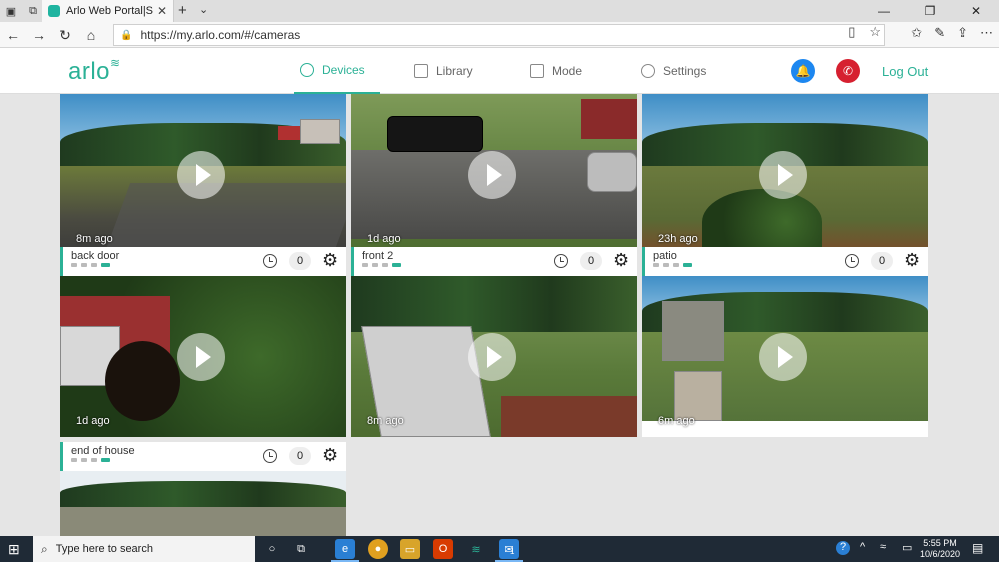 This screenshot has width=999, height=562. What do you see at coordinates (512, 551) in the screenshot?
I see `mail-badge: 1` at bounding box center [512, 551].